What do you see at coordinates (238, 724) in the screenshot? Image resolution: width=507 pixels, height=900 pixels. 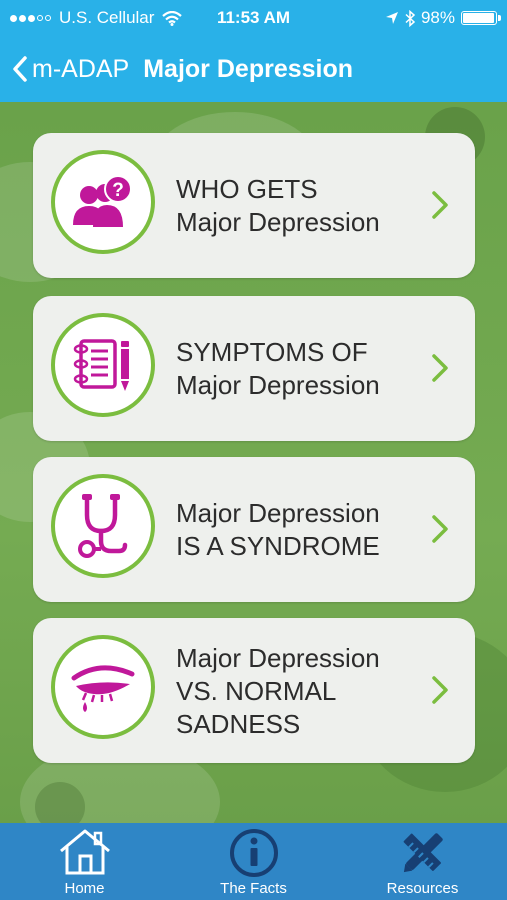 I see `card-label-line: SADNESS` at bounding box center [238, 724].